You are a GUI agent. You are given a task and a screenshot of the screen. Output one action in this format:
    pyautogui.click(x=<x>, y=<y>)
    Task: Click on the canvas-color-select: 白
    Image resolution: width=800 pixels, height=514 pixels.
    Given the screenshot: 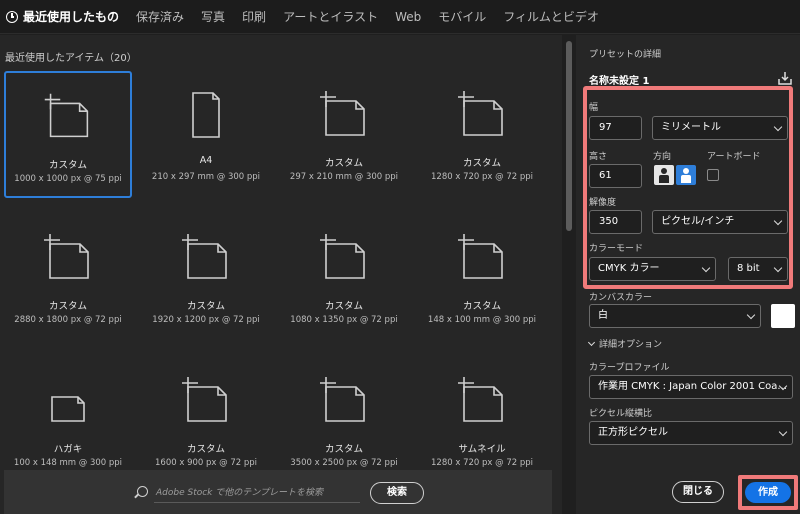 What is the action you would take?
    pyautogui.click(x=675, y=316)
    